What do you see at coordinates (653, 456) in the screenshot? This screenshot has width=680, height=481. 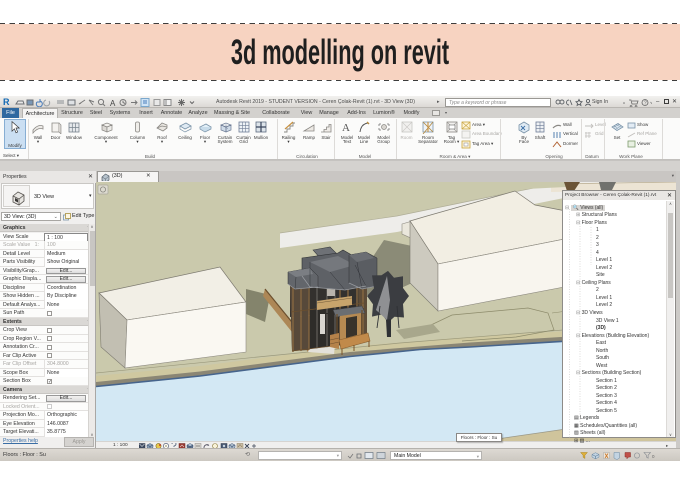 I see `svg-text: 0` at bounding box center [653, 456].